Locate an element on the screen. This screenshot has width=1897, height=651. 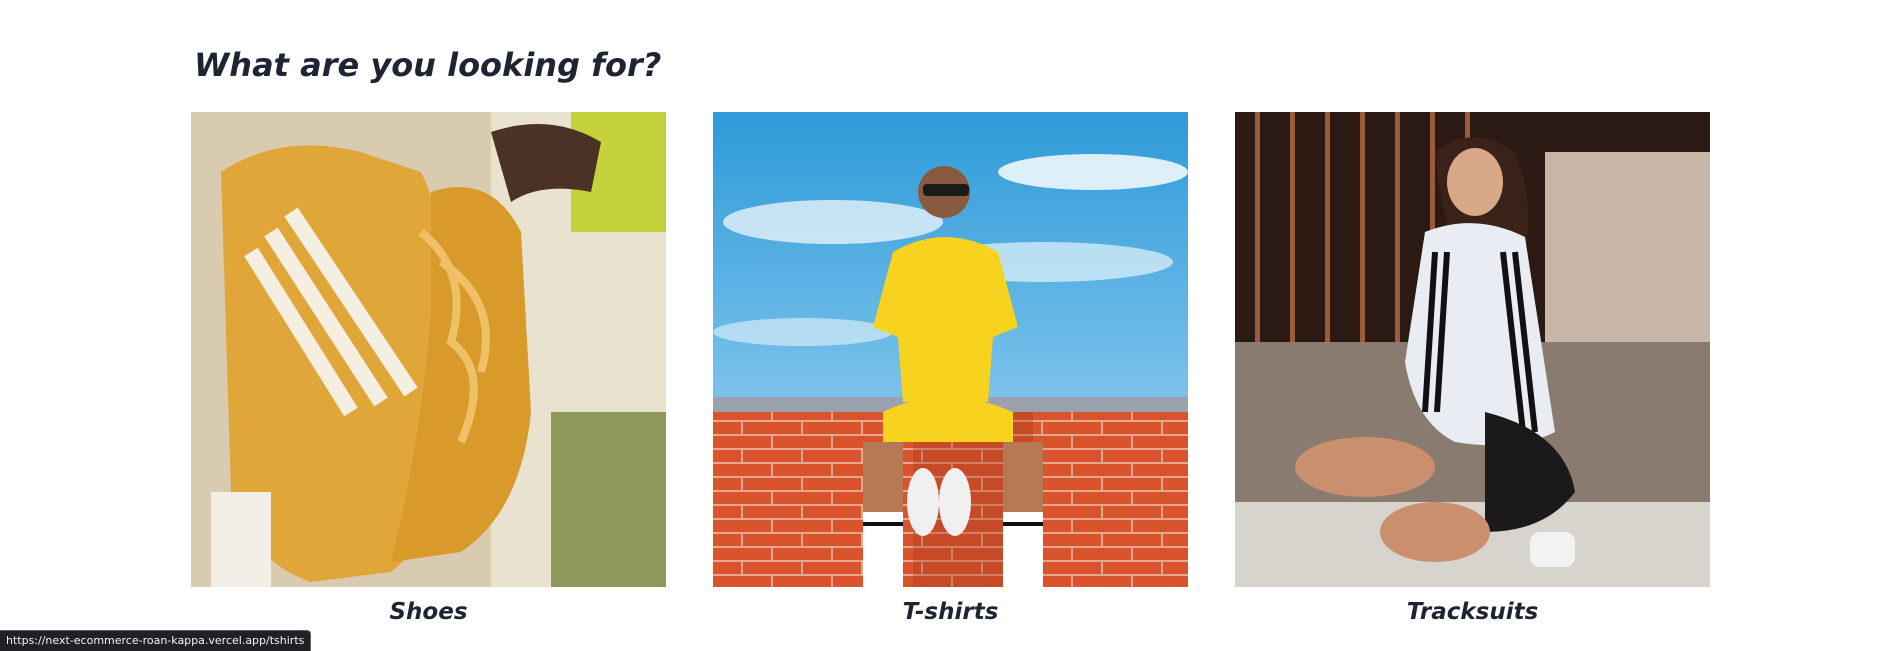
category-label-tshirts: T-shirts is located at coordinates (950, 612).